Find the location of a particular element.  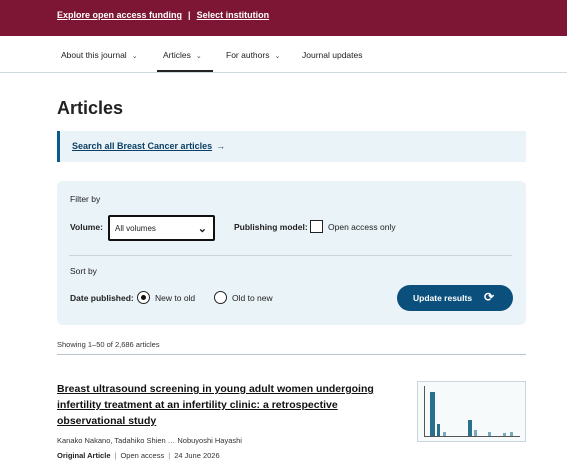

filter-divider is located at coordinates (290, 255).